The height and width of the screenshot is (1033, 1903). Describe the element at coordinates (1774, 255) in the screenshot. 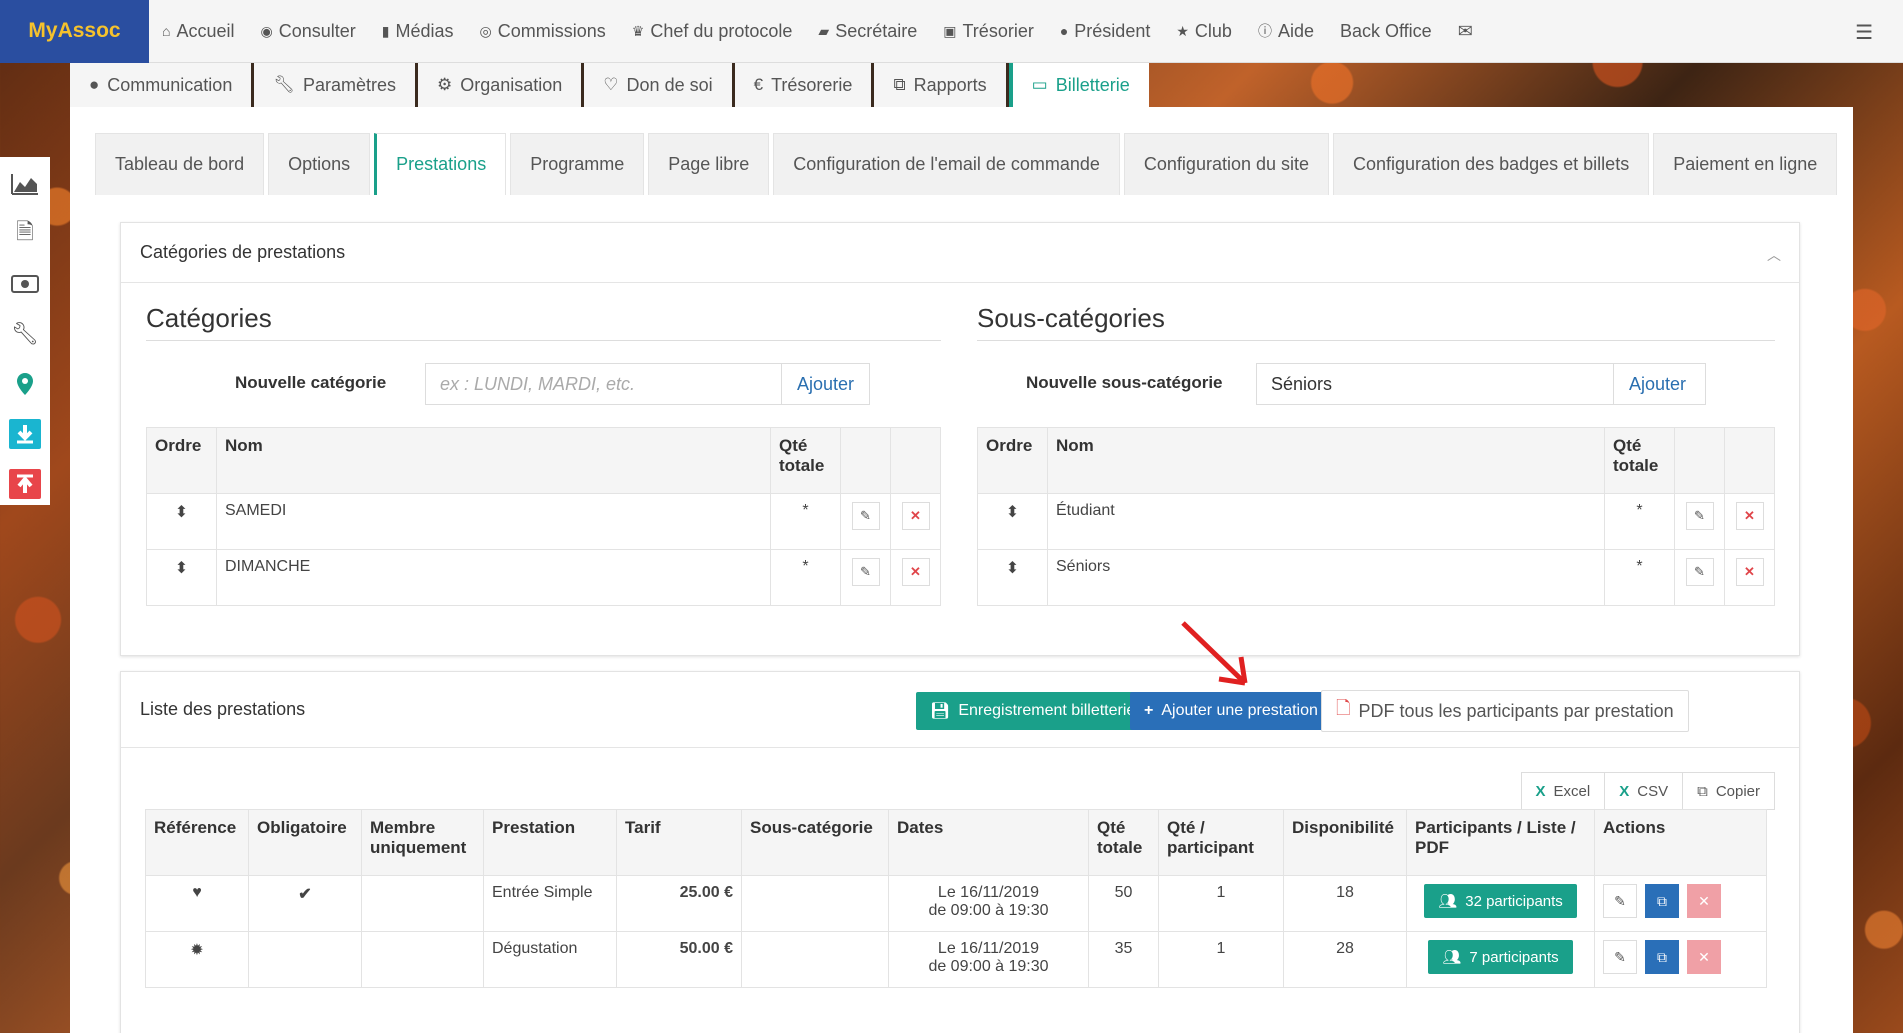

I see `chevron-up-icon: ︿` at that location.